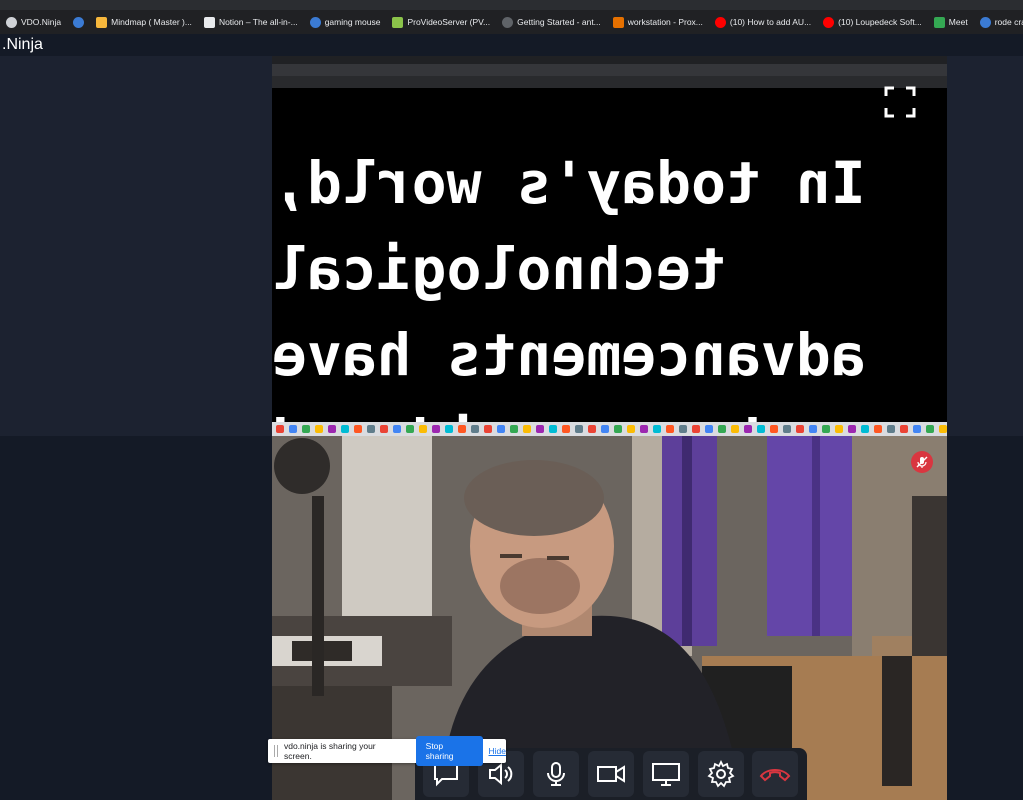  What do you see at coordinates (41, 22) in the screenshot?
I see `bookmark-label: VDO.Ninja` at bounding box center [41, 22].